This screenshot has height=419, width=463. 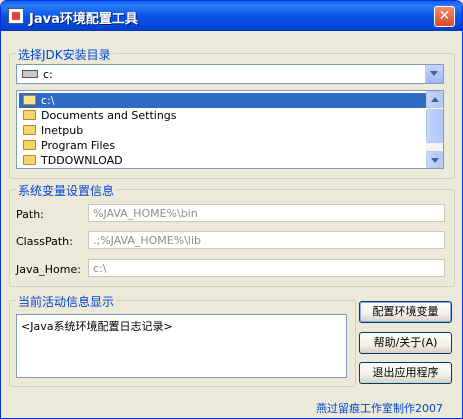 What do you see at coordinates (444, 16) in the screenshot?
I see `close-button: ✕` at bounding box center [444, 16].